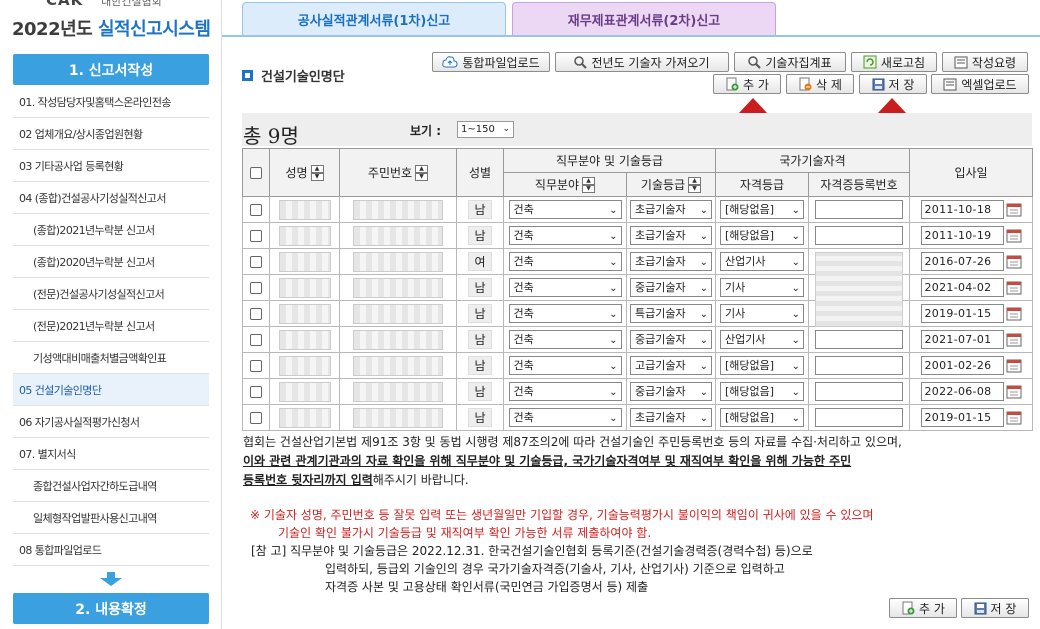 This screenshot has height=629, width=1040. What do you see at coordinates (962, 391) in the screenshot?
I see `join-date-input: 2022-06-08` at bounding box center [962, 391].